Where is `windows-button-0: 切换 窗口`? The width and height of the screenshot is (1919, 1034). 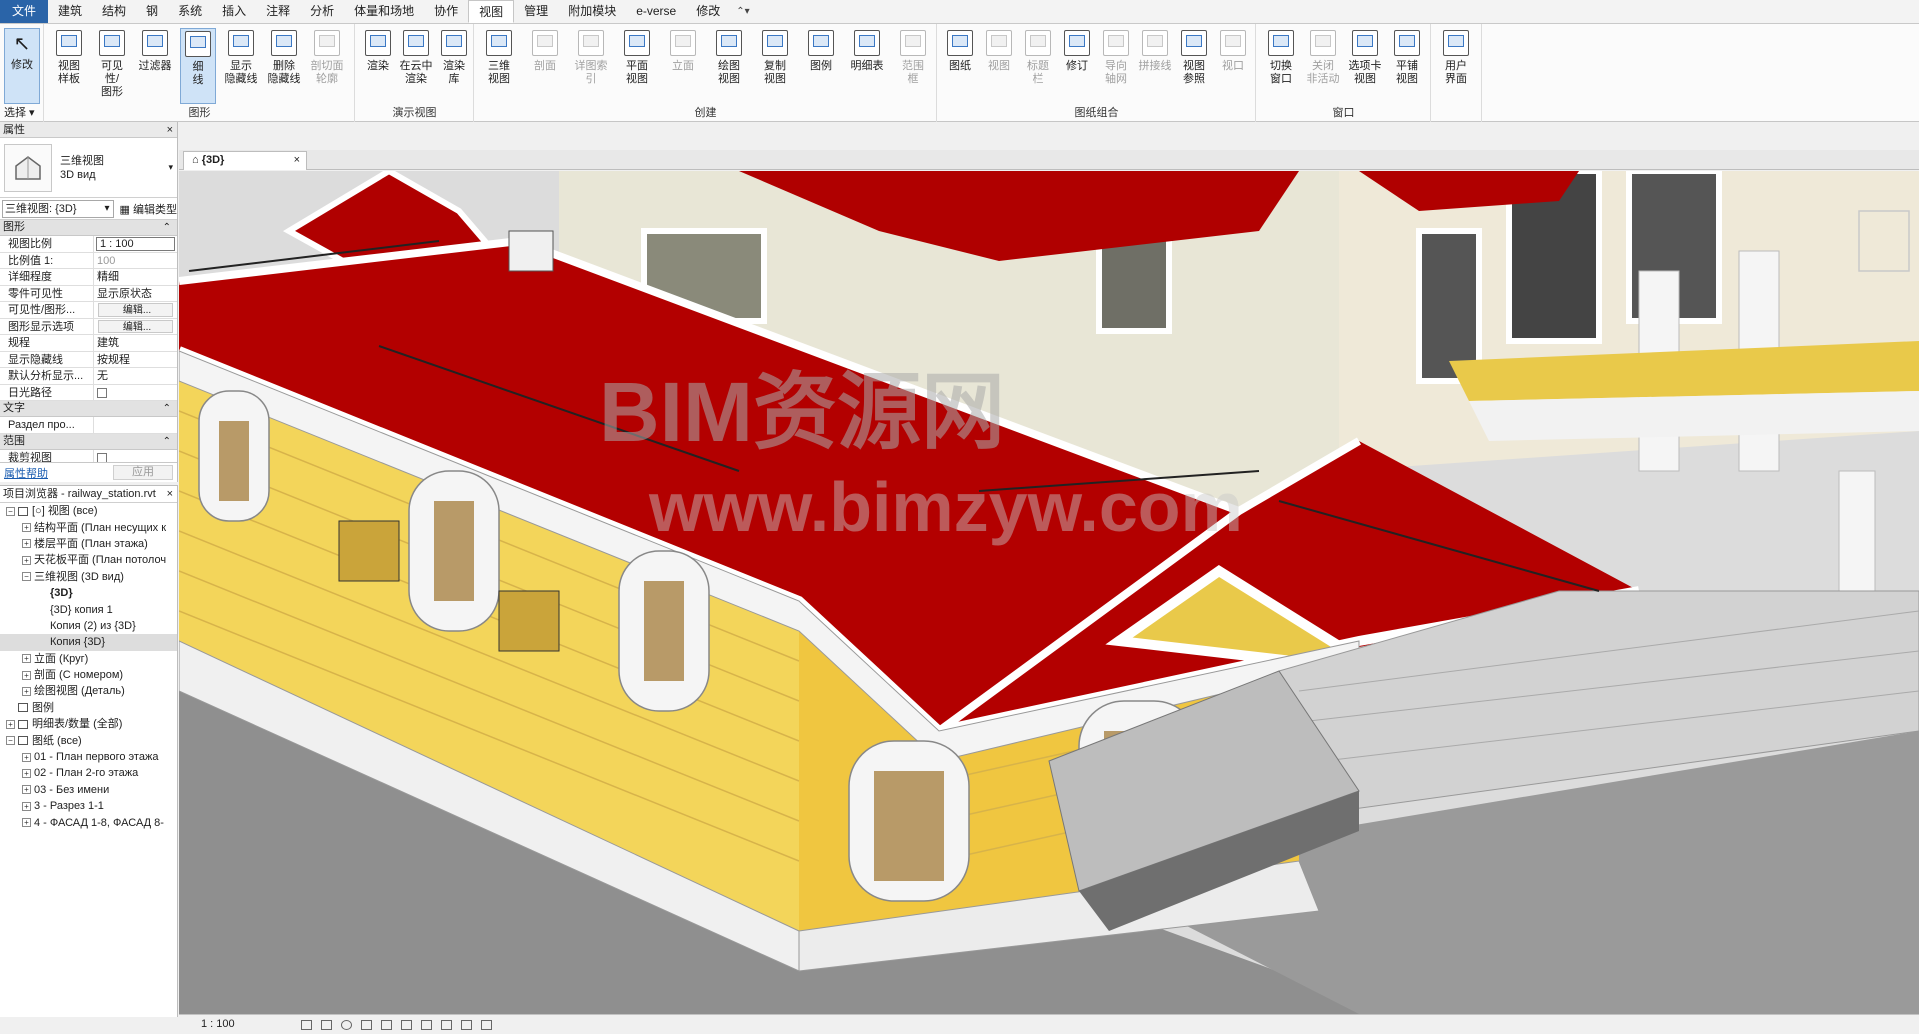
windows-button-0: 切换 窗口 is located at coordinates (1281, 66).